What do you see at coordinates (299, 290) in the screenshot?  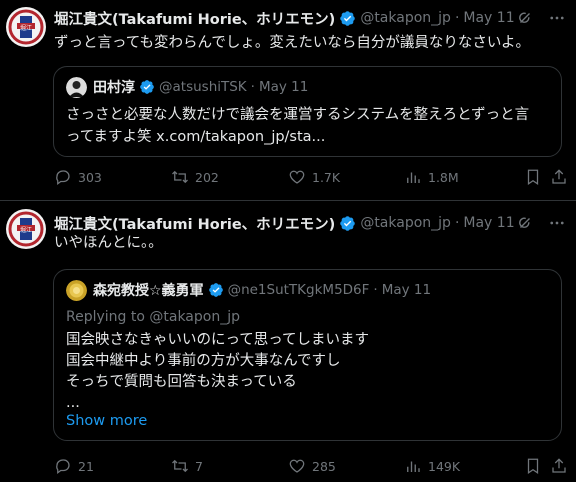 I see `quote-author-handle: @ne1SutTKgkM5D6F` at bounding box center [299, 290].